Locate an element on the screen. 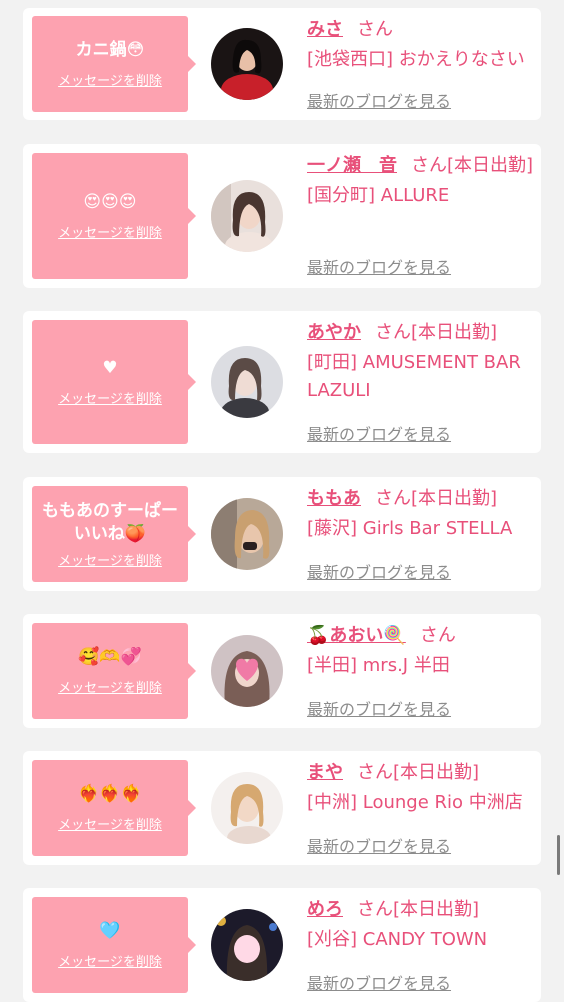 This screenshot has width=564, height=1002. message-text: ももあのすーぱーいいね🍑 is located at coordinates (110, 522).